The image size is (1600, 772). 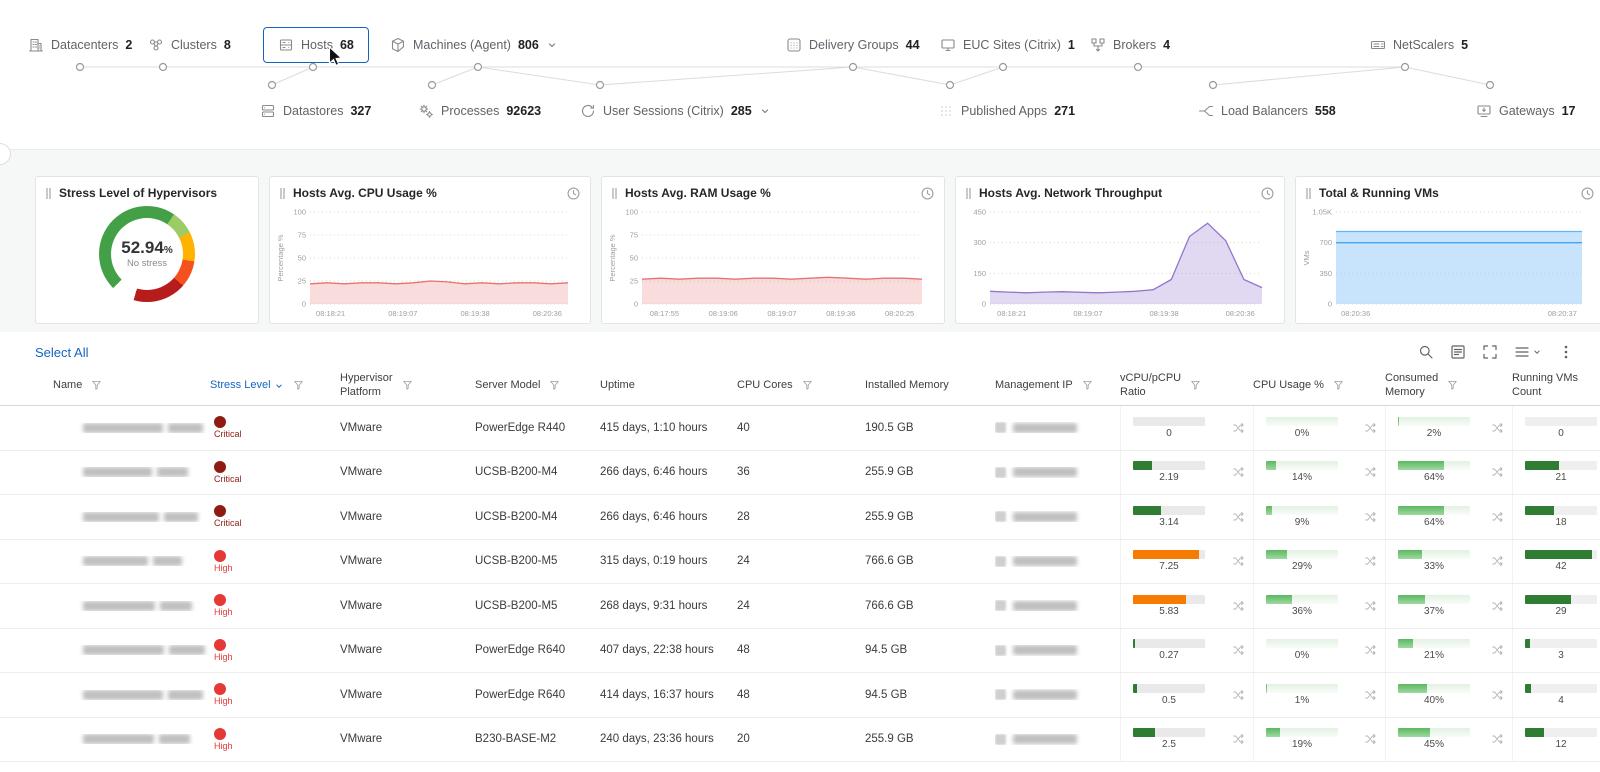 What do you see at coordinates (801, 386) in the screenshot?
I see `column-header-cpu-cores: CPU Cores` at bounding box center [801, 386].